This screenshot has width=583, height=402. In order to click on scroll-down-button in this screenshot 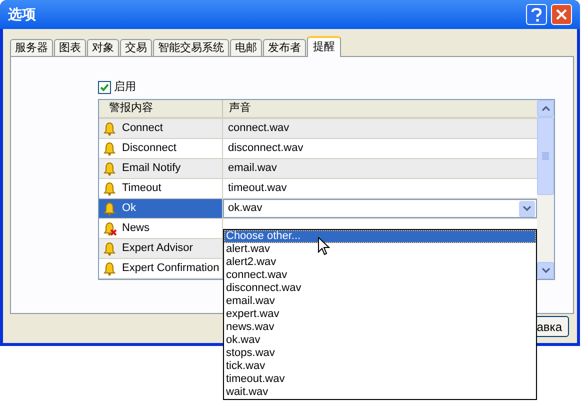, I will do `click(545, 270)`.